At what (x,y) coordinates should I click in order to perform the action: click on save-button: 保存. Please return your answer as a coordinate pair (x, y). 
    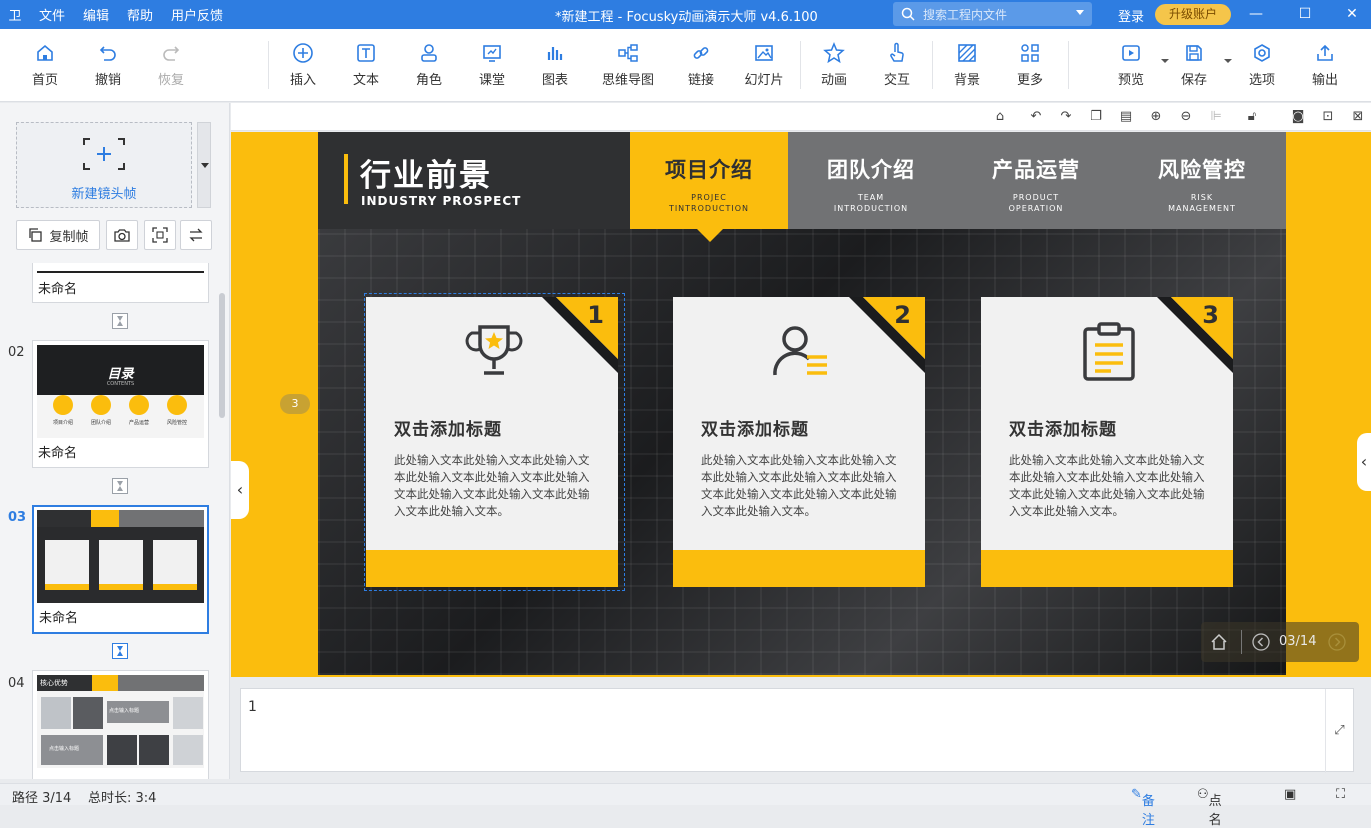
    Looking at the image, I should click on (1198, 64).